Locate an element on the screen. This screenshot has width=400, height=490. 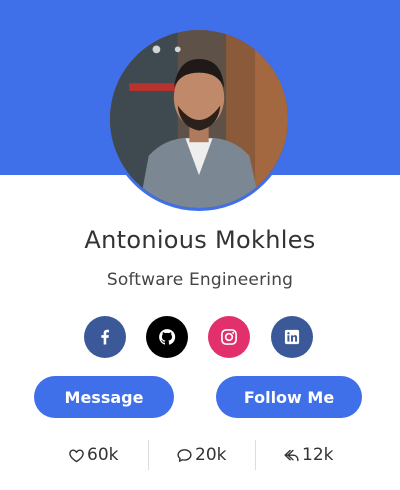
stats-bar: 60k 20k 12k is located at coordinates (200, 455).